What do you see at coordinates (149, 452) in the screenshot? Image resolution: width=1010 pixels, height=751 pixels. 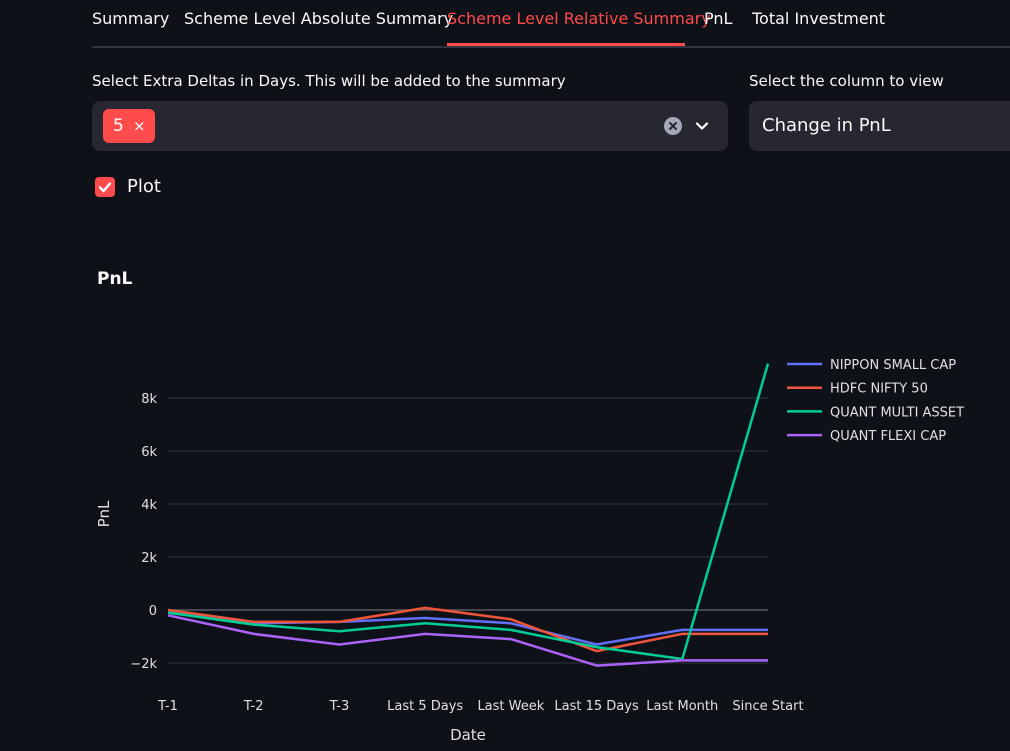 I see `y-tick-label: 6k` at bounding box center [149, 452].